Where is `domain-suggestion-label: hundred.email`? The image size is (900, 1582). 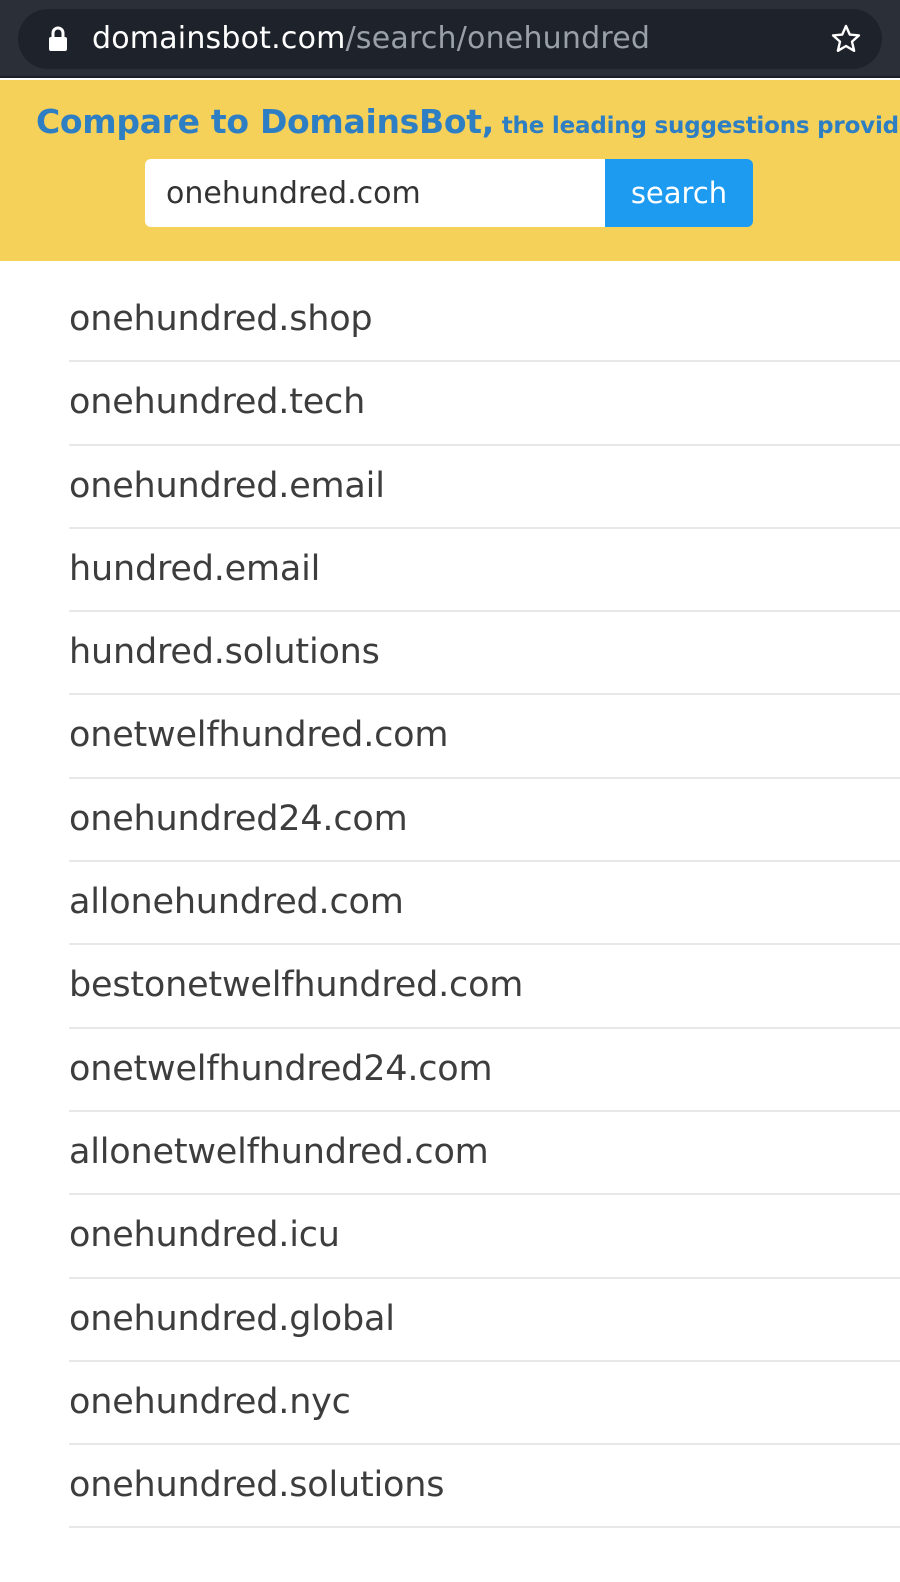
domain-suggestion-label: hundred.email is located at coordinates (195, 568).